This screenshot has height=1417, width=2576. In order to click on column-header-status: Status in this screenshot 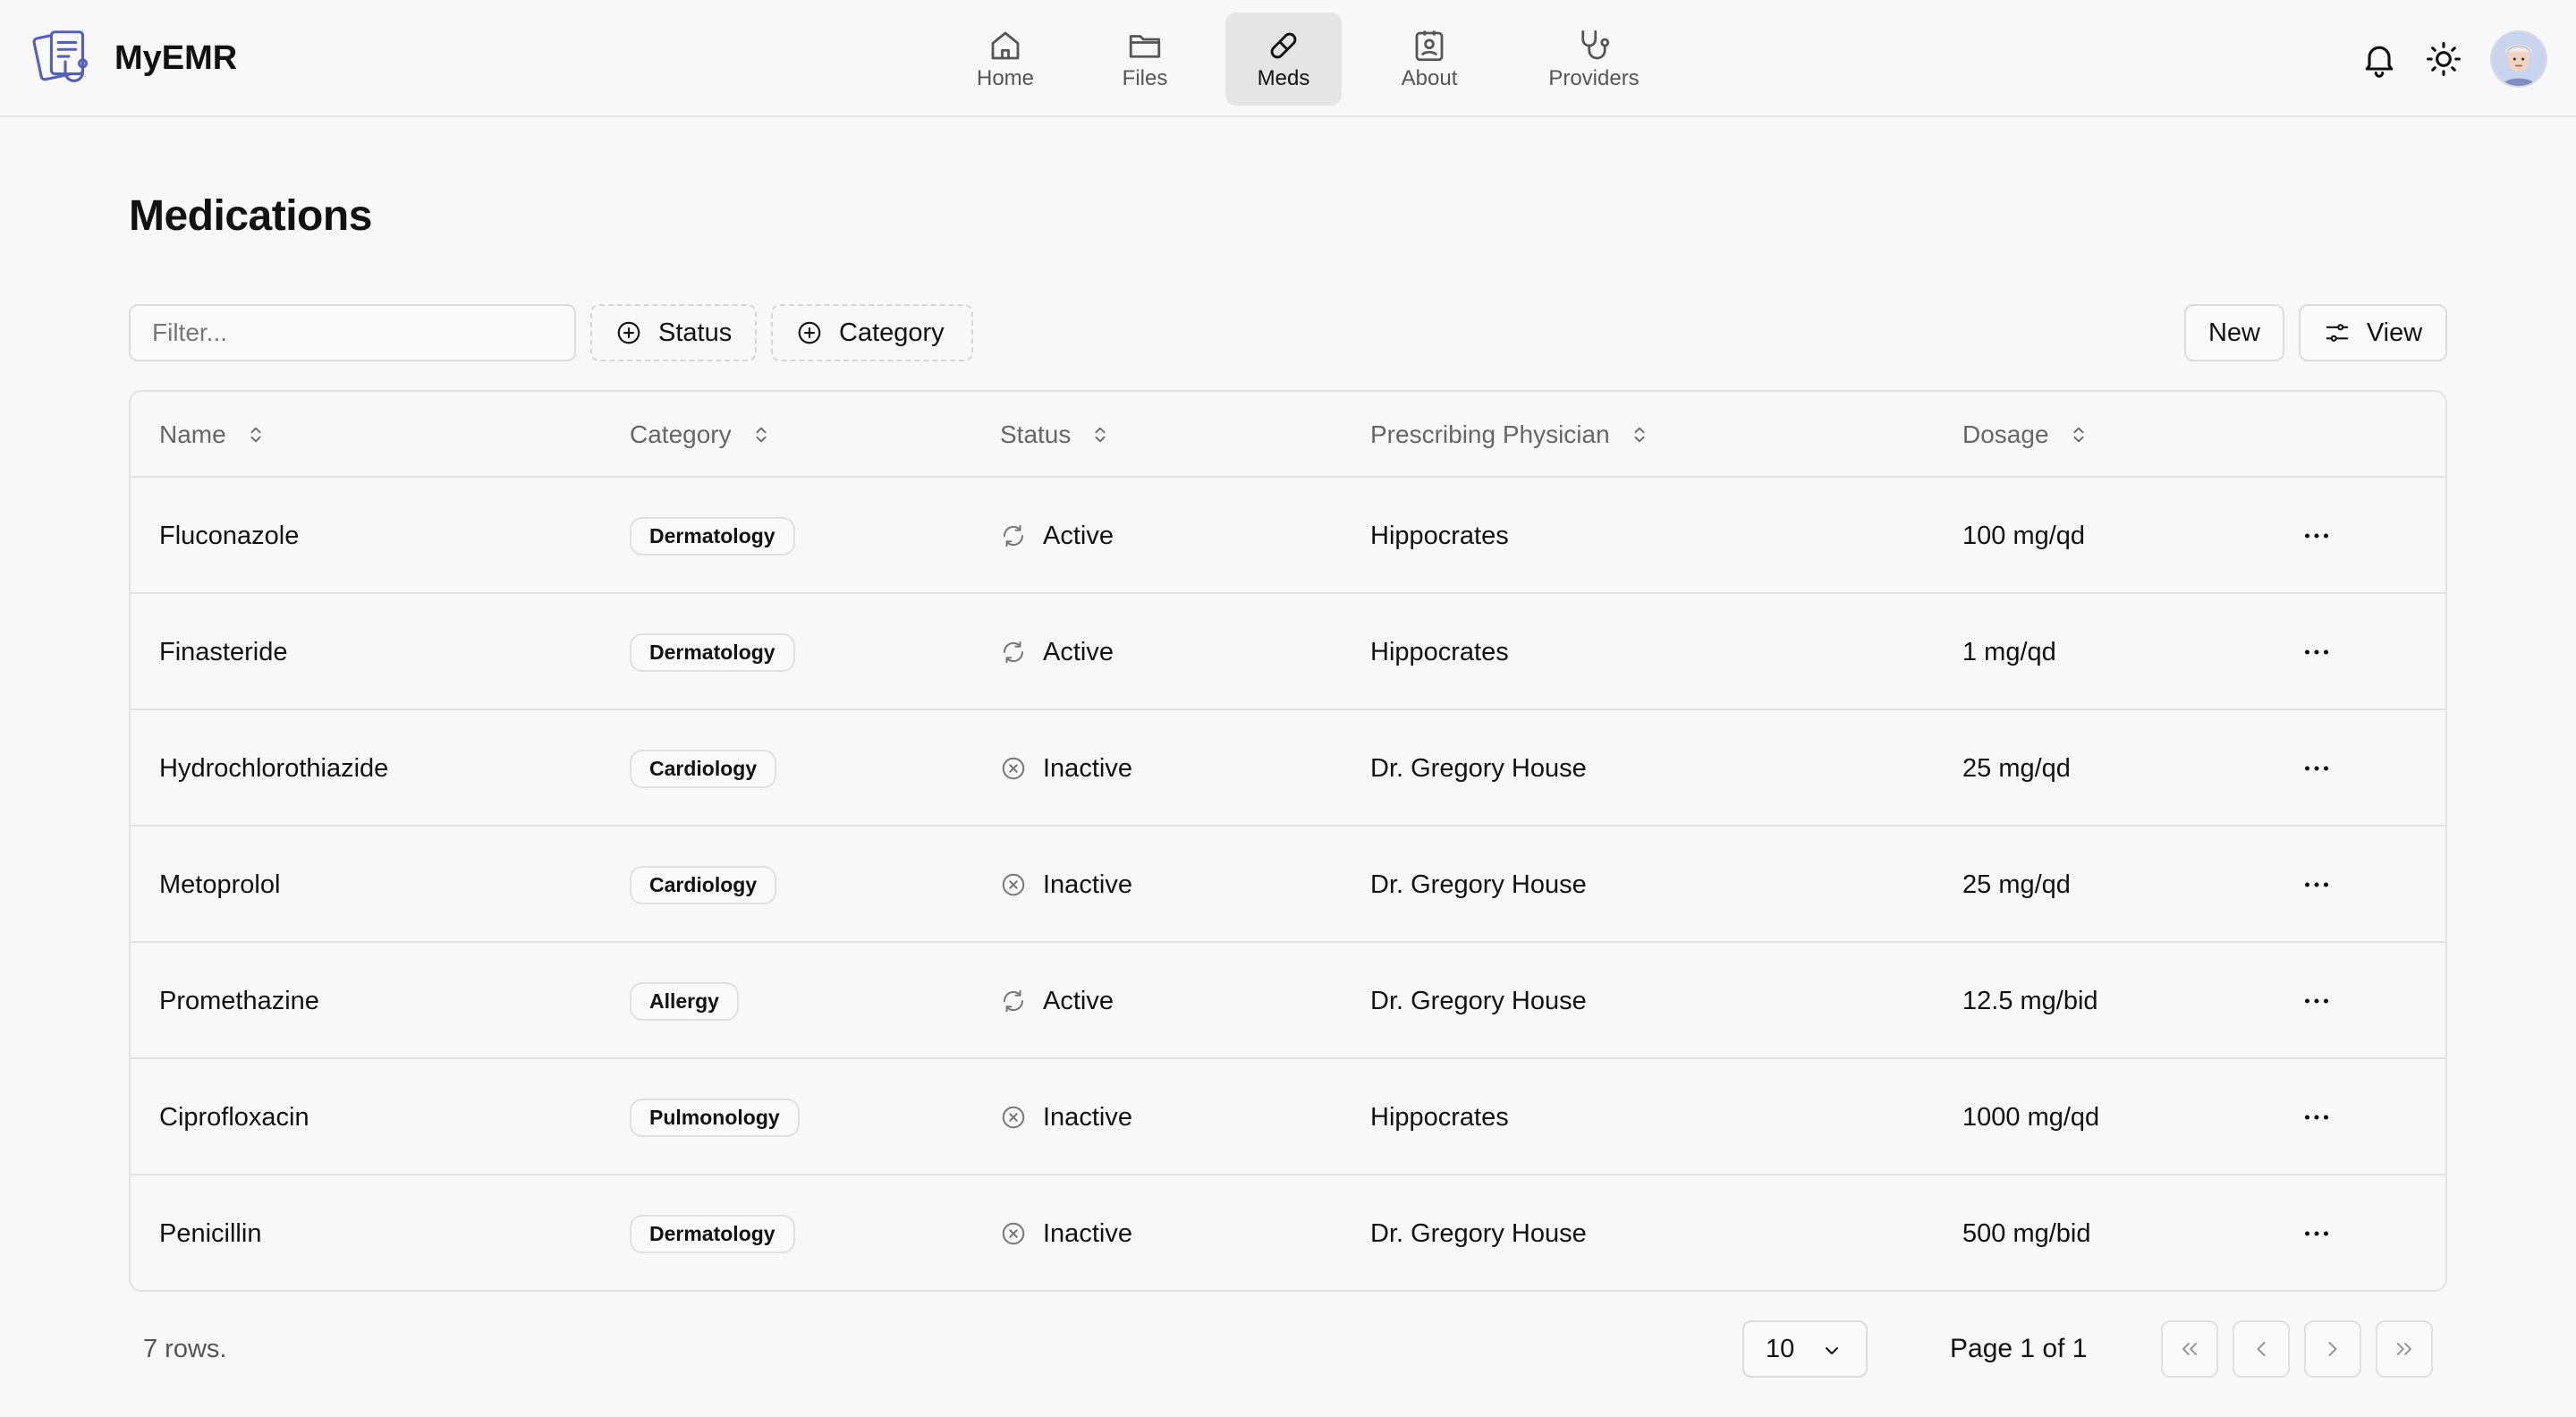, I will do `click(1055, 435)`.